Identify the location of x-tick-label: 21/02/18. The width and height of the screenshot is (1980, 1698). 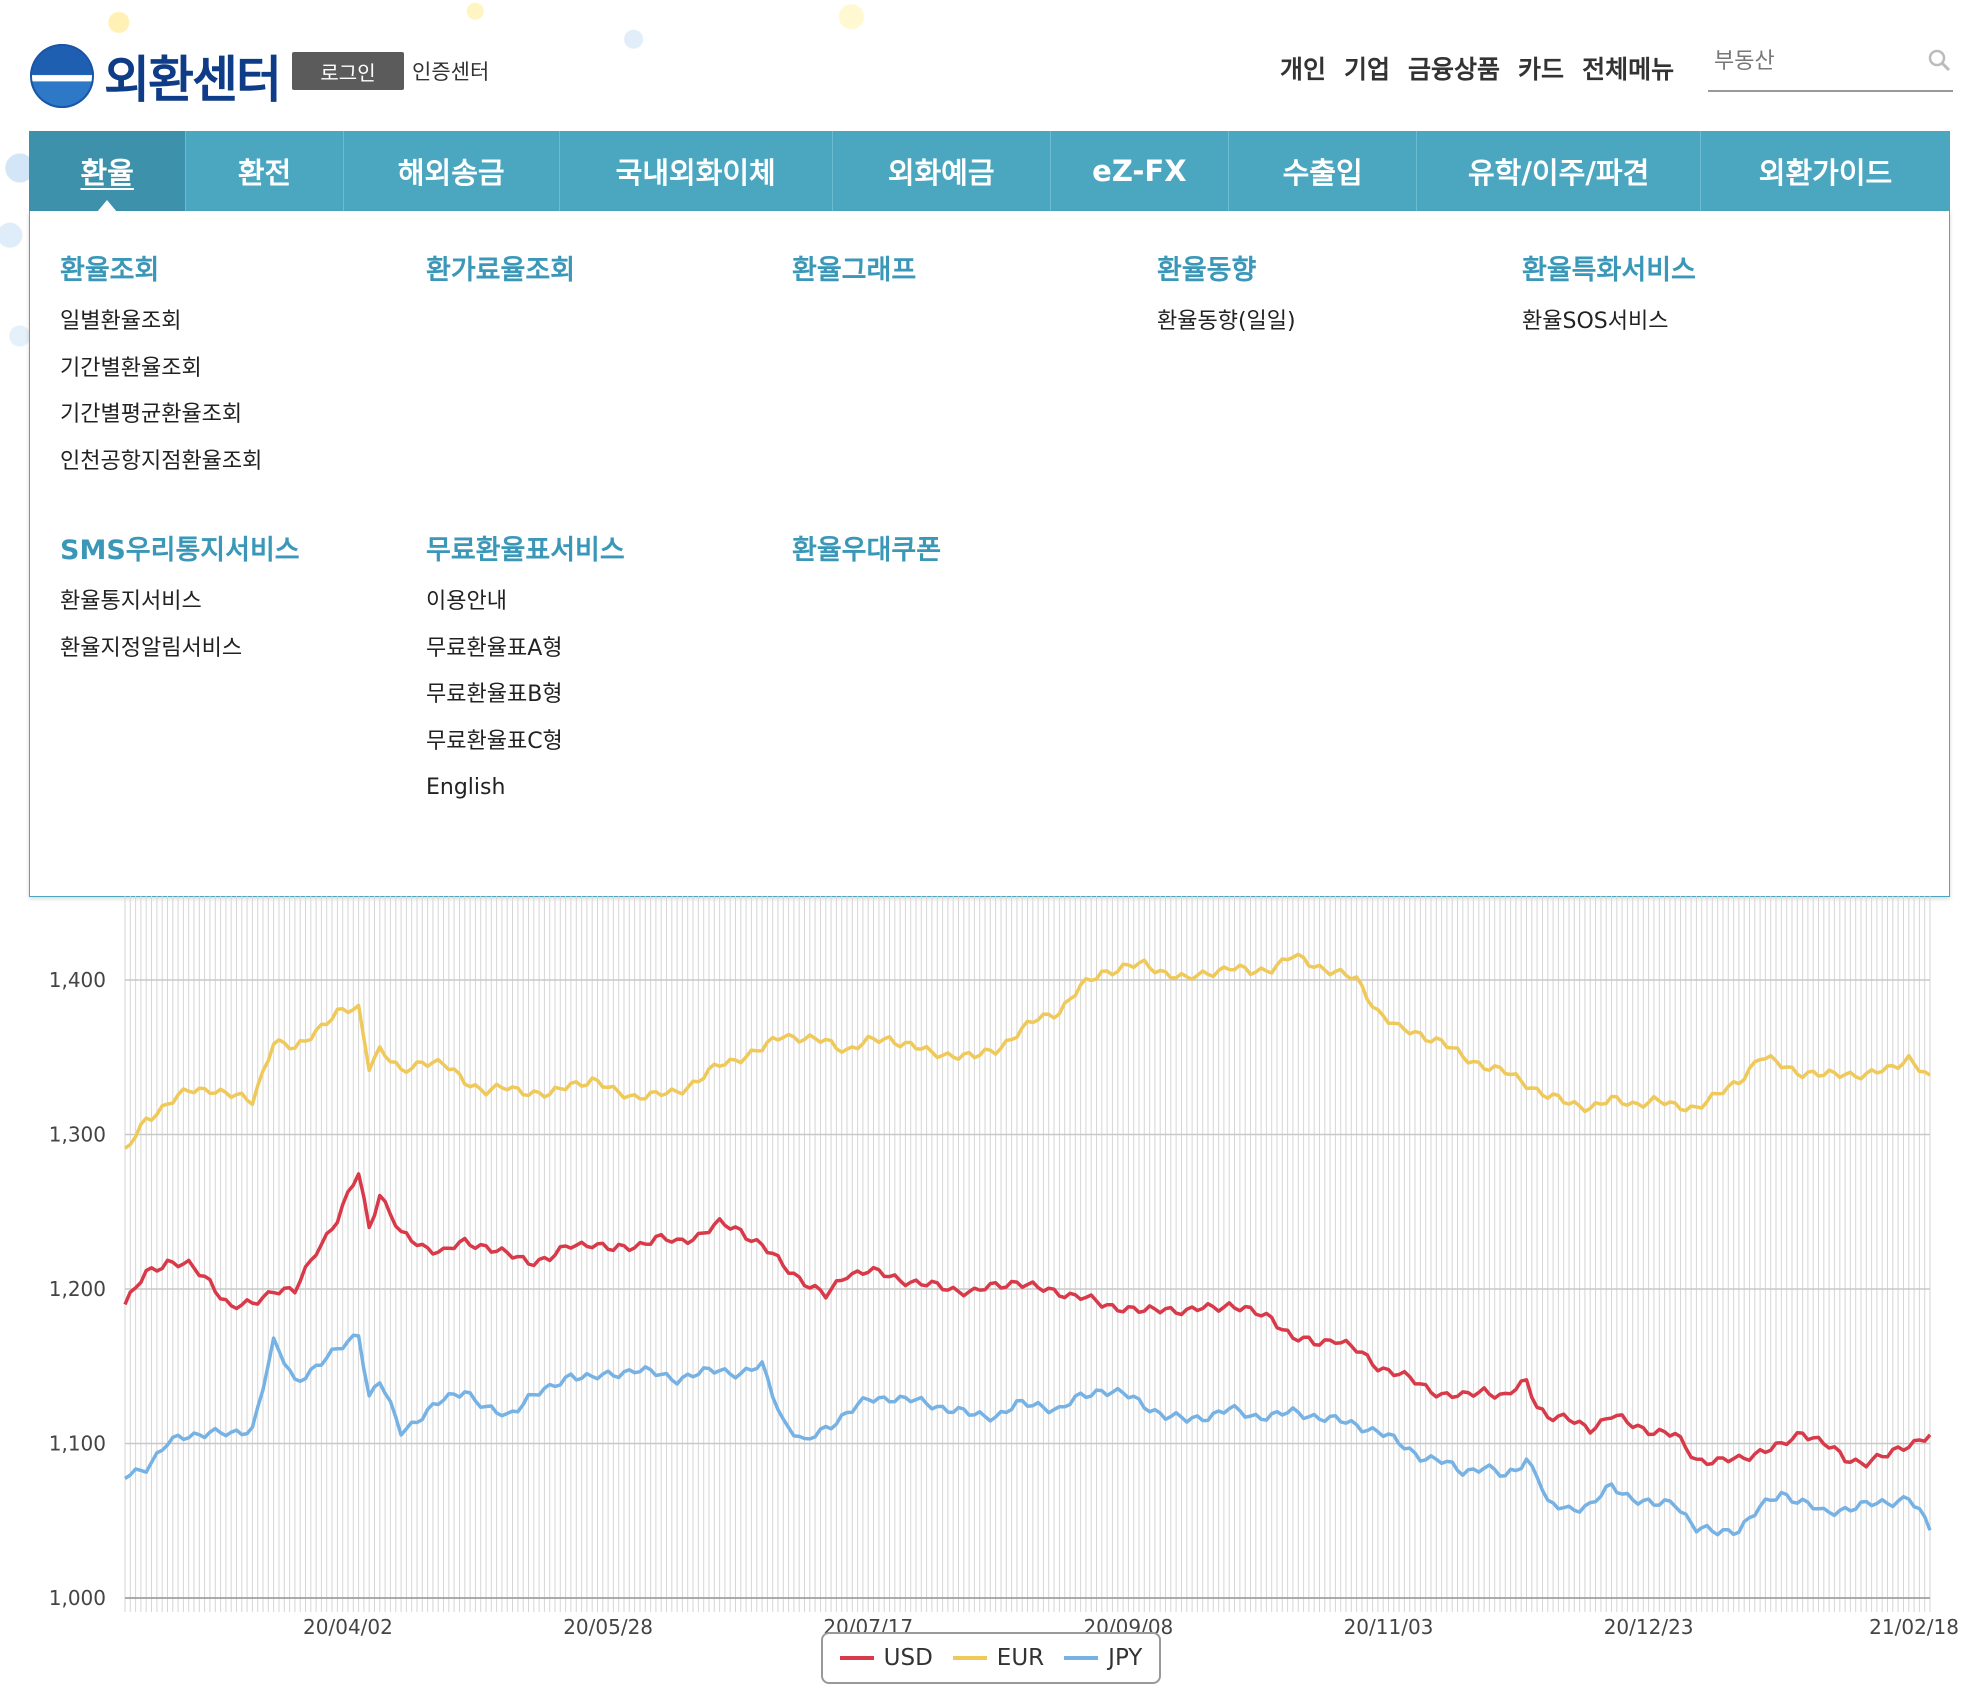
(1914, 1627).